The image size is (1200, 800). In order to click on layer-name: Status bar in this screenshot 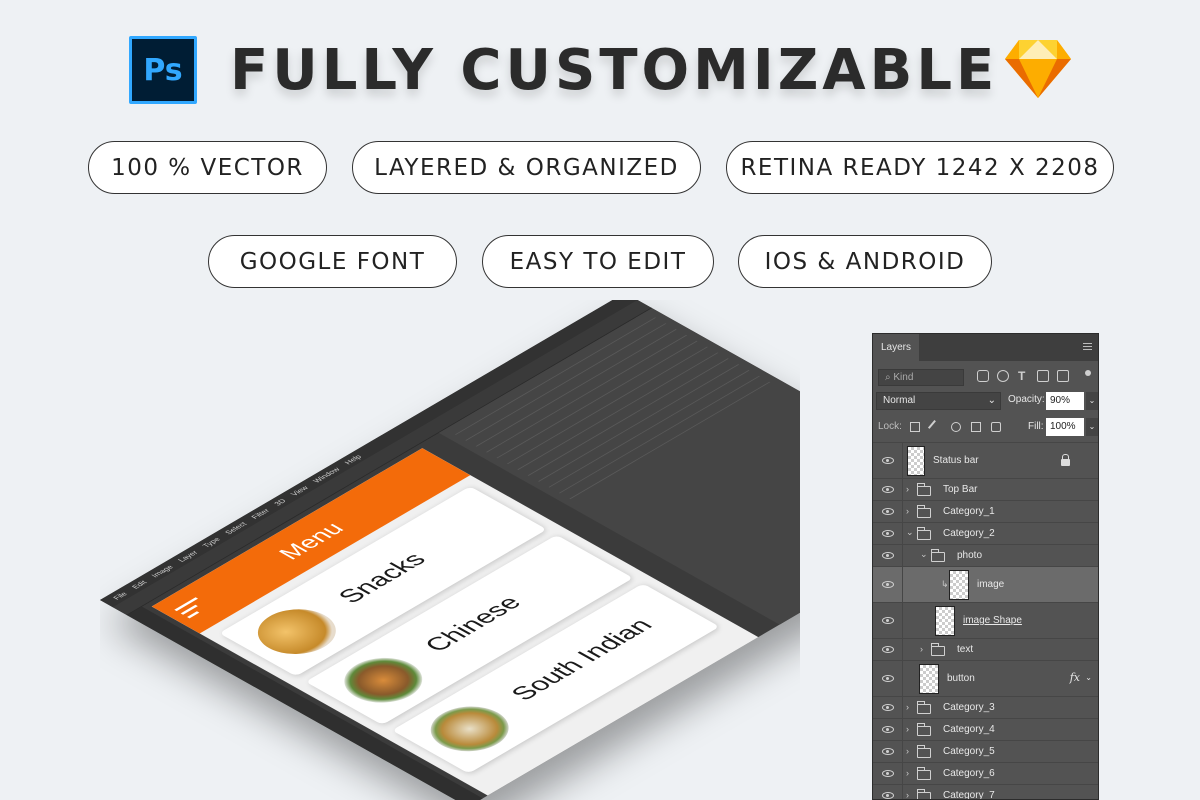, I will do `click(956, 460)`.